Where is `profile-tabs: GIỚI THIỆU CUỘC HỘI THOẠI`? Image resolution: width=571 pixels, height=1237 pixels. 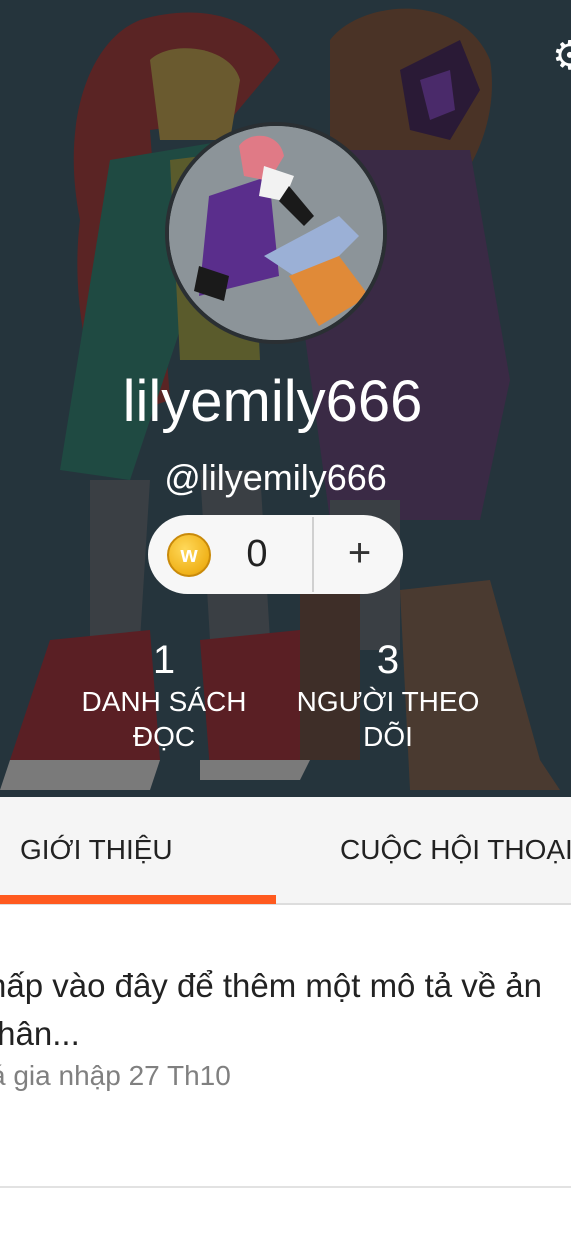
profile-tabs: GIỚI THIỆU CUỘC HỘI THOẠI is located at coordinates (285, 851).